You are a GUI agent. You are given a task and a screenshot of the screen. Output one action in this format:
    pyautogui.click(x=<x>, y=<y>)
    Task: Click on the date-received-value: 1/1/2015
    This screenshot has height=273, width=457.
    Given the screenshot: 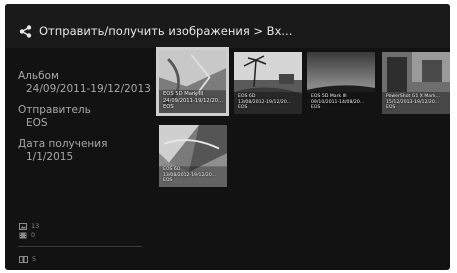 What is the action you would take?
    pyautogui.click(x=50, y=157)
    